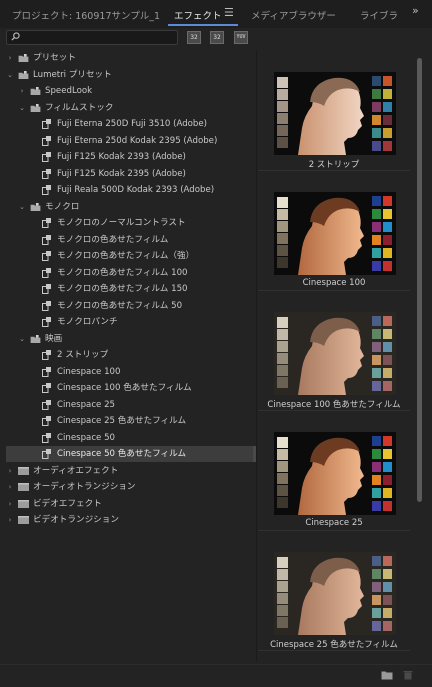 This screenshot has height=687, width=432. Describe the element at coordinates (131, 108) in the screenshot. I see `tree-folder: ⌄ フィルムストック` at that location.